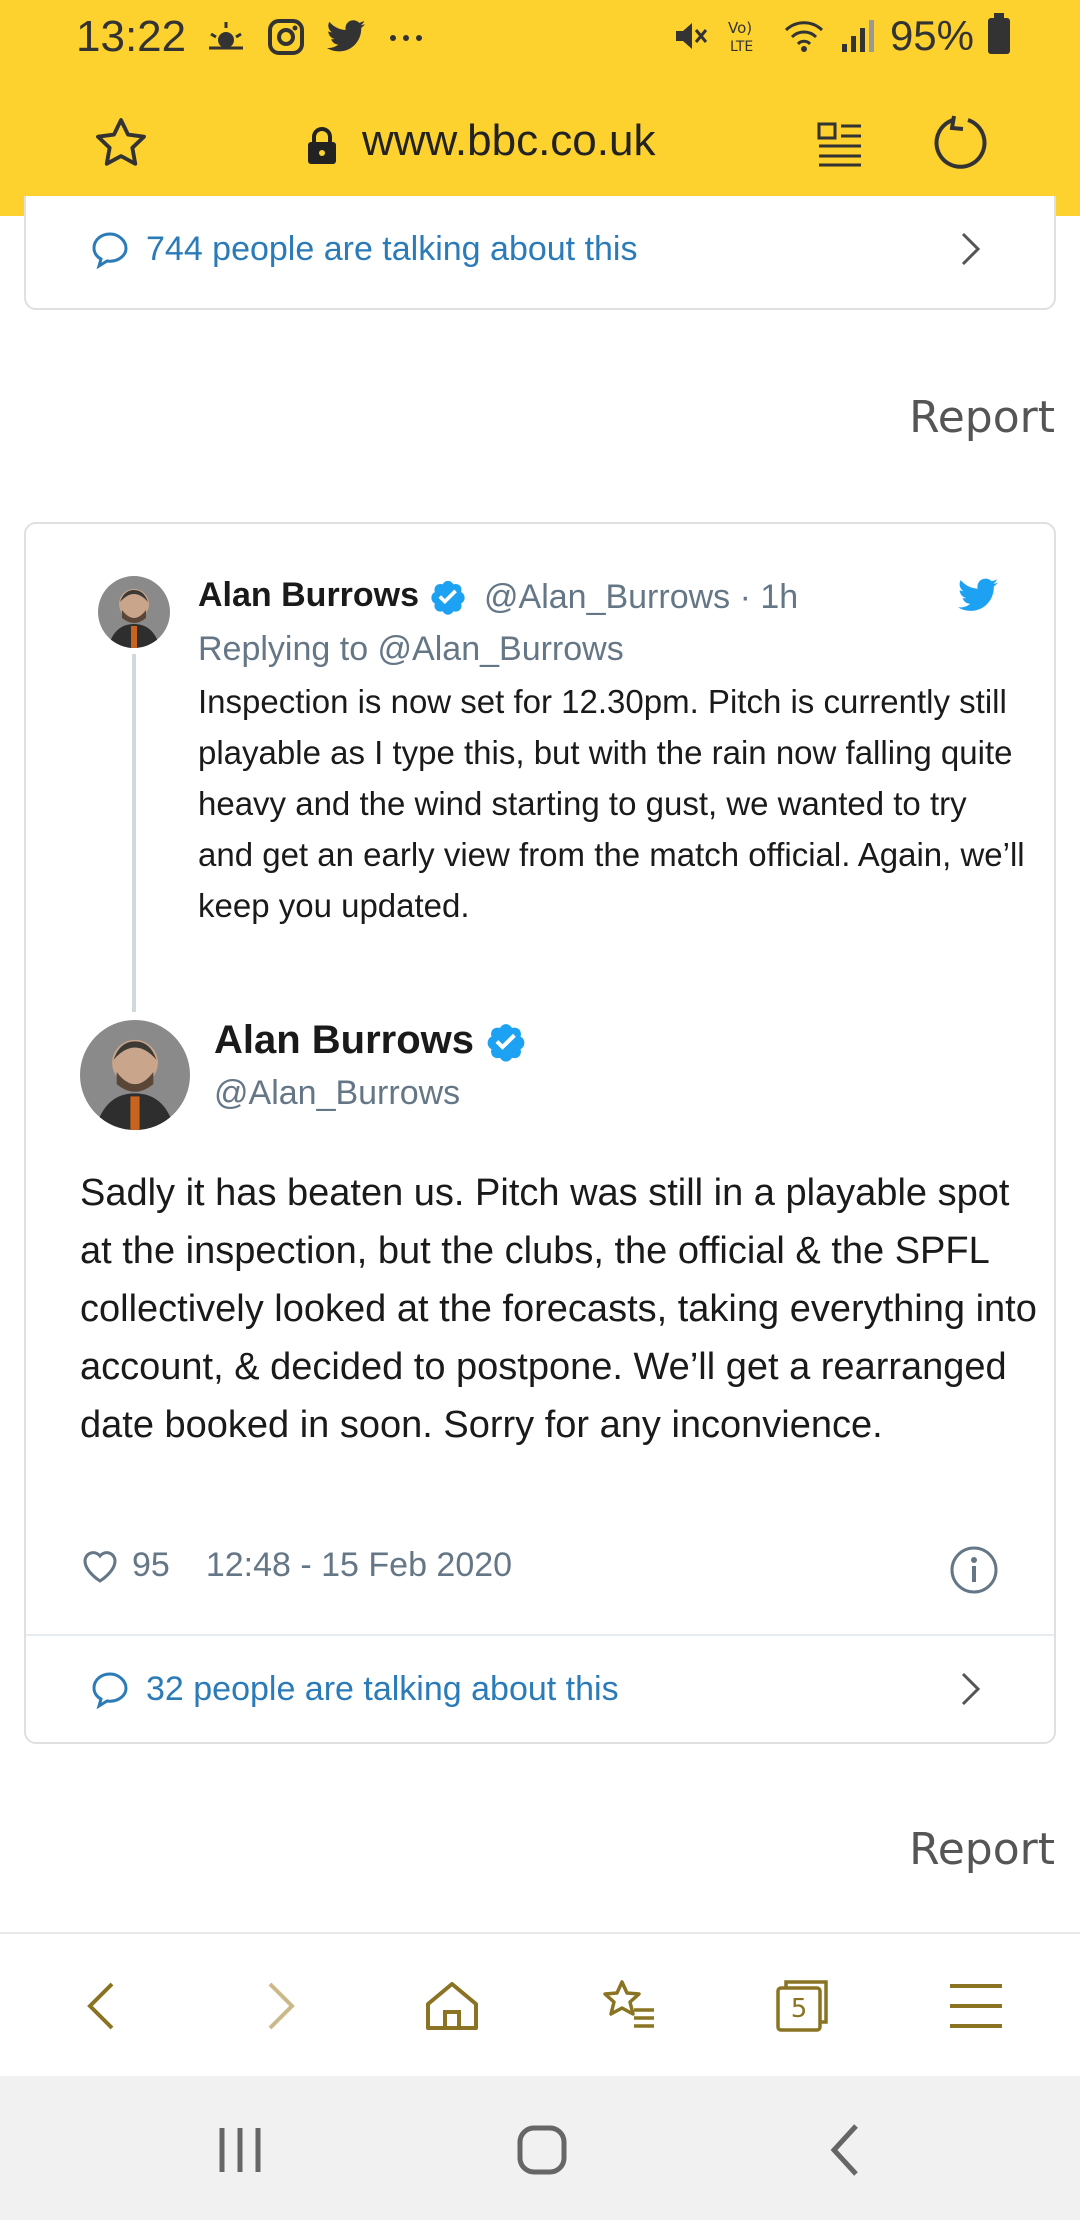 The width and height of the screenshot is (1080, 2220). I want to click on battery-icon, so click(999, 33).